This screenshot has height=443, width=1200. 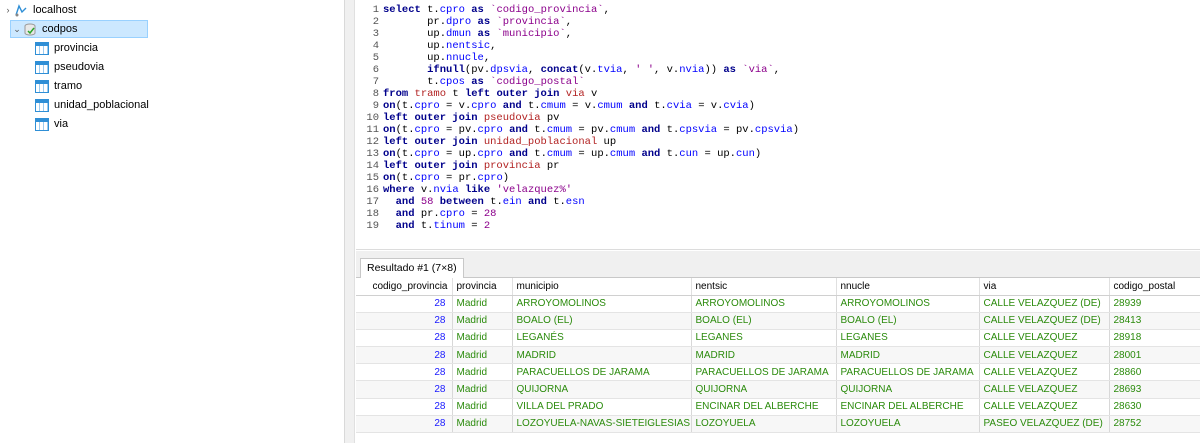 I want to click on code-line: 1 select t. cpro as `codigo_provincia`,, so click(x=483, y=10).